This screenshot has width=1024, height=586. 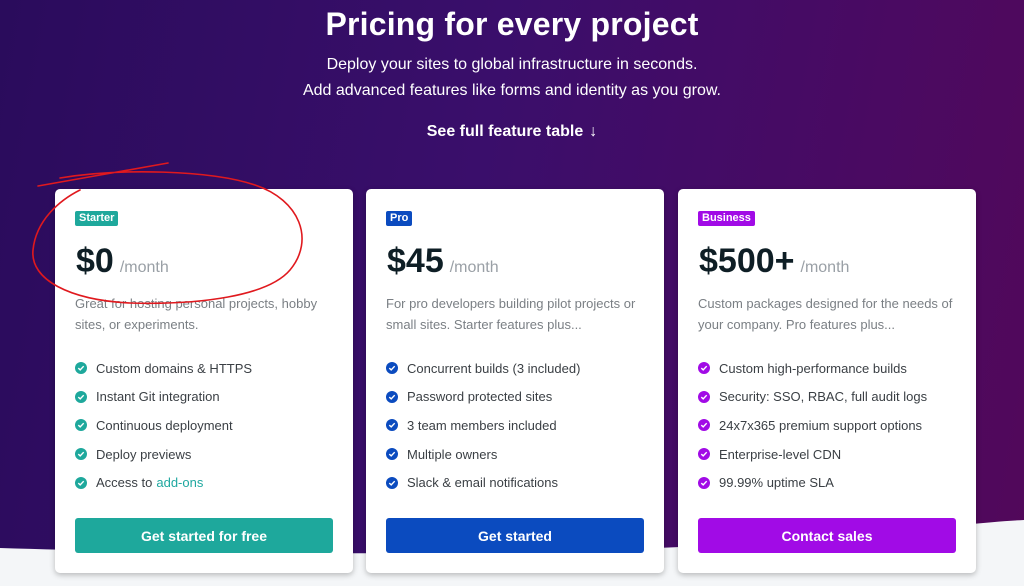 I want to click on feature-item: 24x7x365 premium support options, so click(x=812, y=425).